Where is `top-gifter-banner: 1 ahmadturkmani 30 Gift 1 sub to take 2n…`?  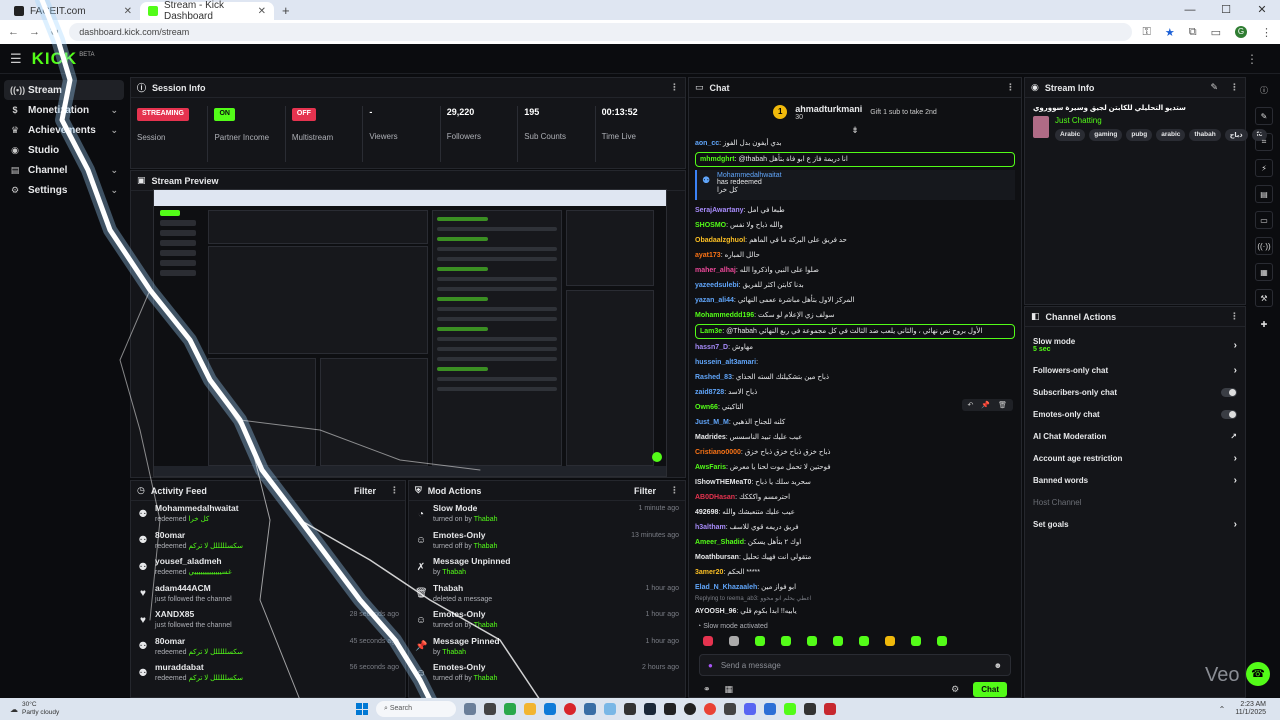
top-gifter-banner: 1 ahmadturkmani 30 Gift 1 sub to take 2n… is located at coordinates (855, 112).